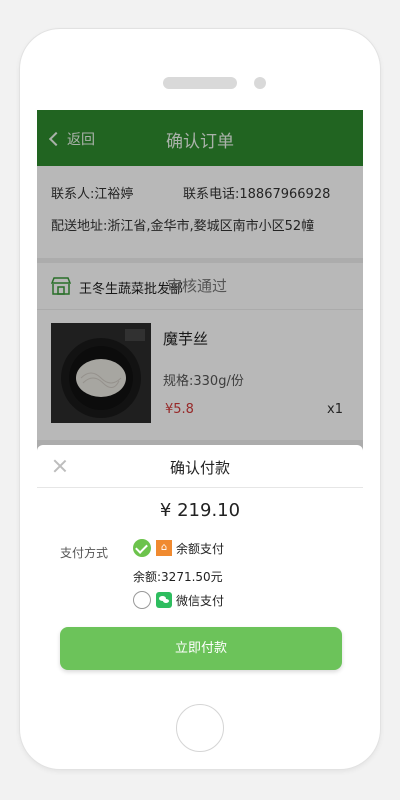 This screenshot has width=400, height=800. What do you see at coordinates (199, 468) in the screenshot?
I see `sheet-title: 确认付款` at bounding box center [199, 468].